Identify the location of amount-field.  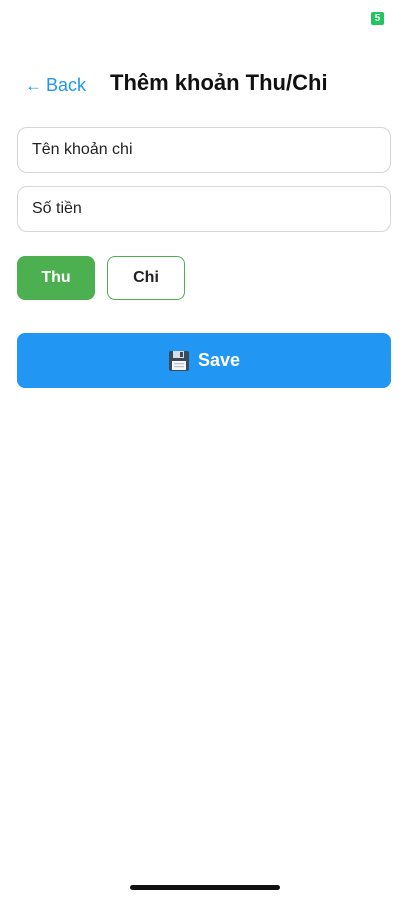
(204, 209).